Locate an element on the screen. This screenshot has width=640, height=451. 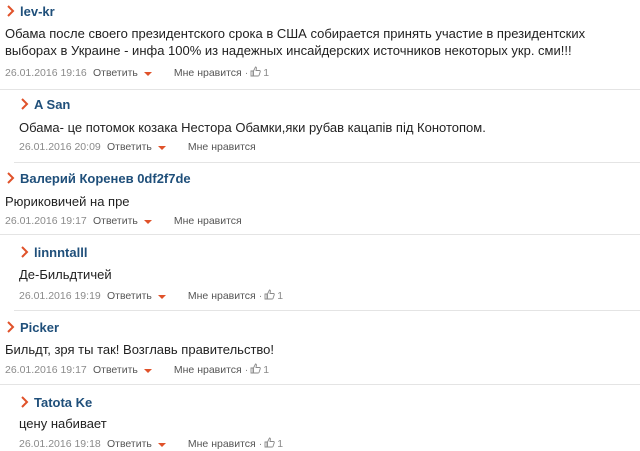
comment-header: Валерий Коренев 0df2f7de is located at coordinates (98, 178).